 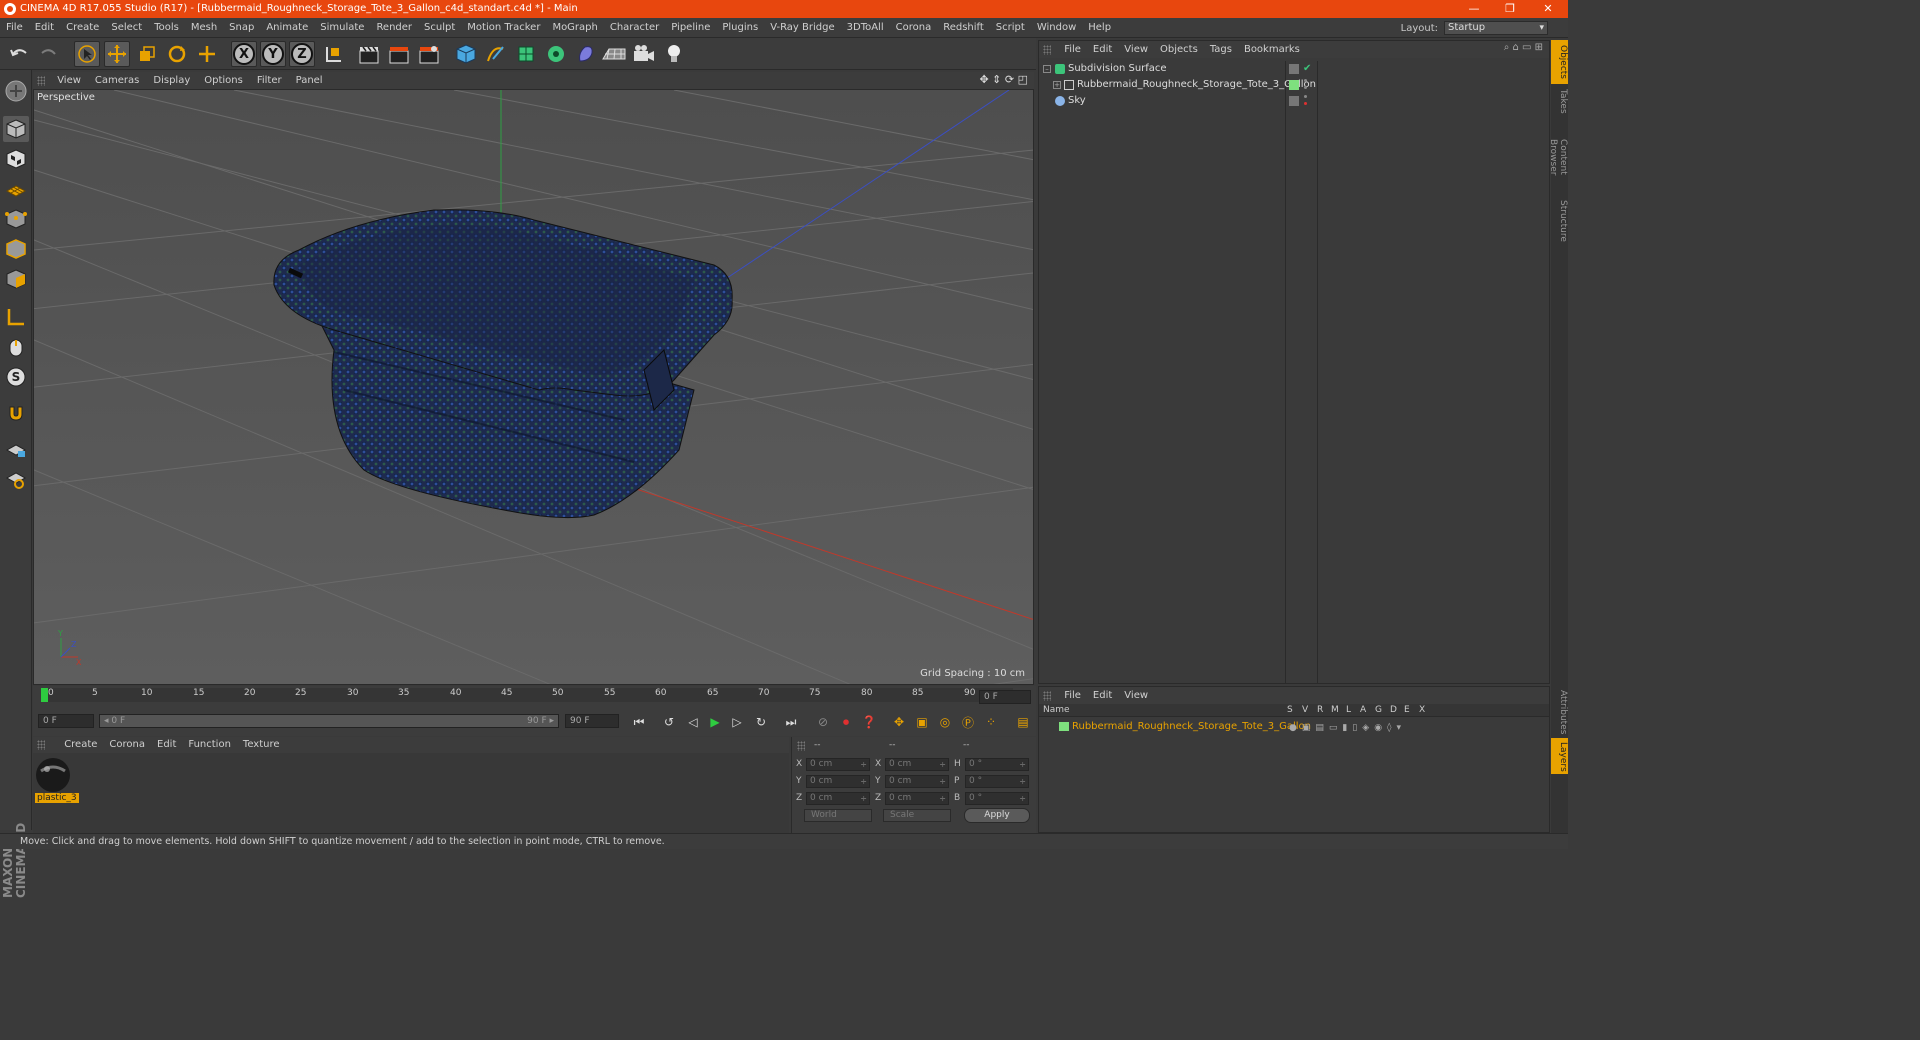 I want to click on add-camera-button, so click(x=644, y=54).